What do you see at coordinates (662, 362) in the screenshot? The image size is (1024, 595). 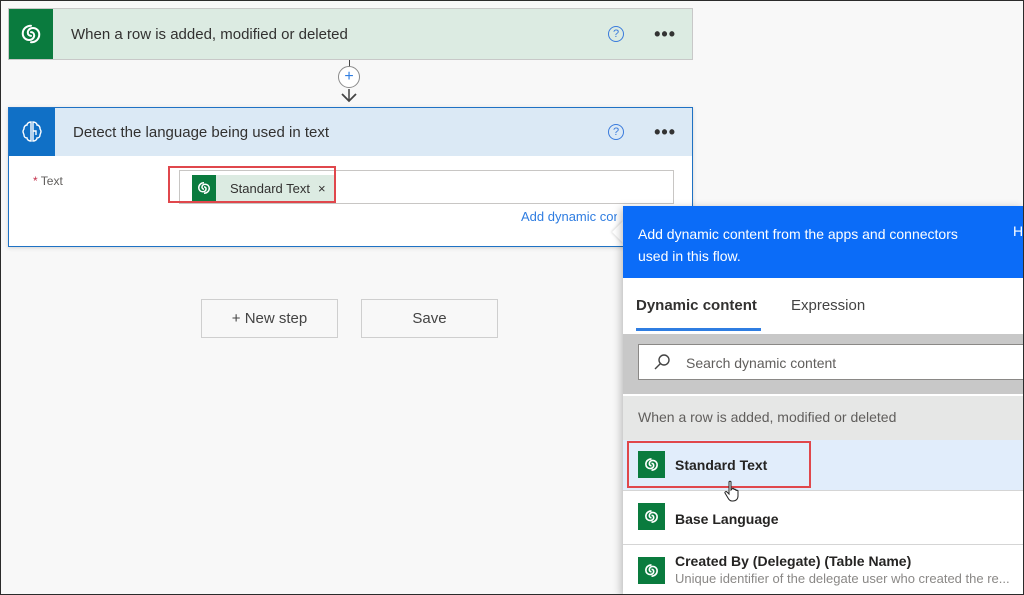 I see `search-icon` at bounding box center [662, 362].